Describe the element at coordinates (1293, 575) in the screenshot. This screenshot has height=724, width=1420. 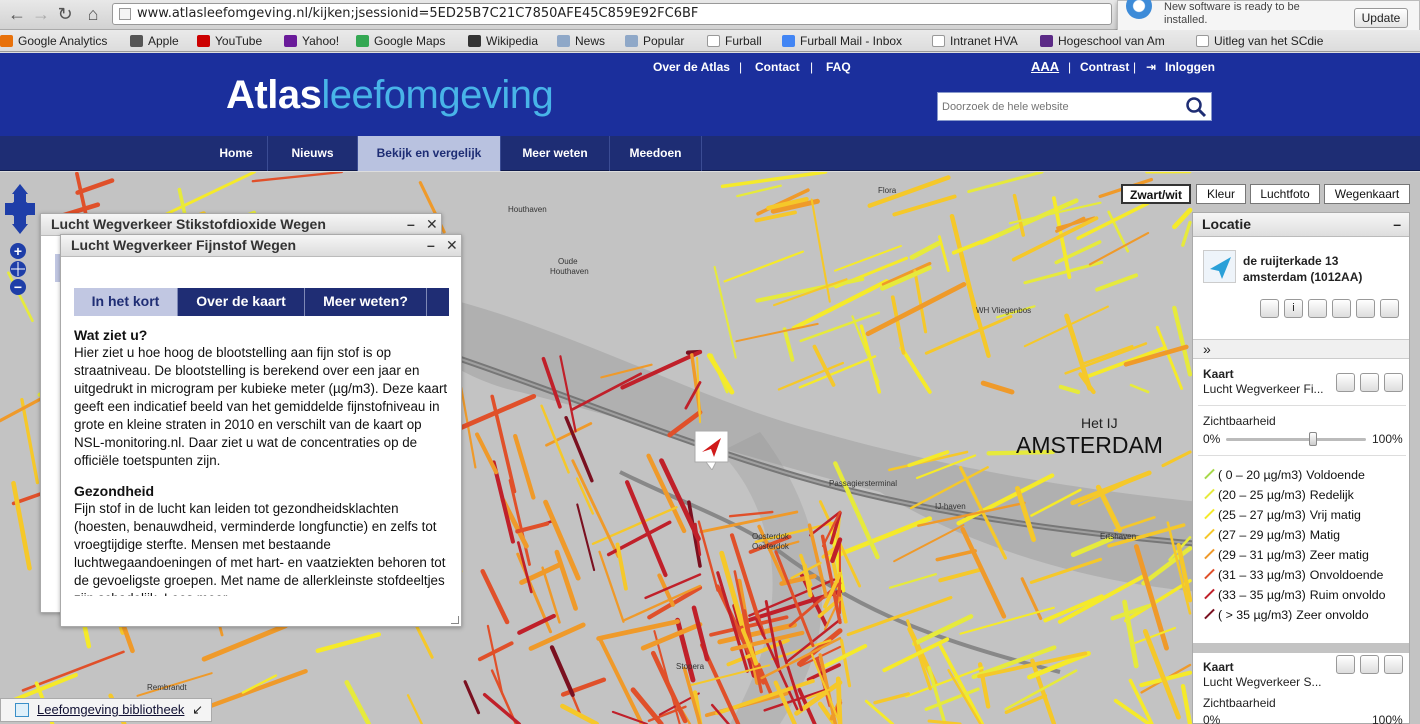
I see `legend-row: (31 – 33 µg/m3) Onvoldoende` at that location.